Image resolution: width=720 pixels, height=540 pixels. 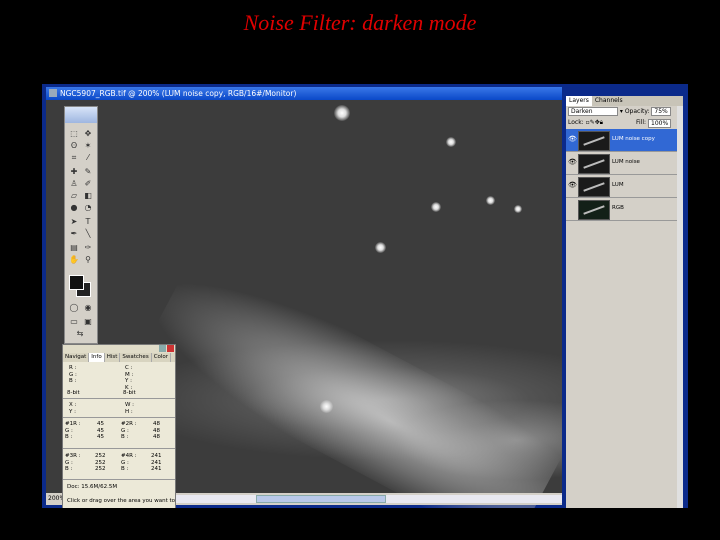 What do you see at coordinates (73, 462) in the screenshot?
I see `sampler-3-labels: #3R : G : B :` at bounding box center [73, 462].